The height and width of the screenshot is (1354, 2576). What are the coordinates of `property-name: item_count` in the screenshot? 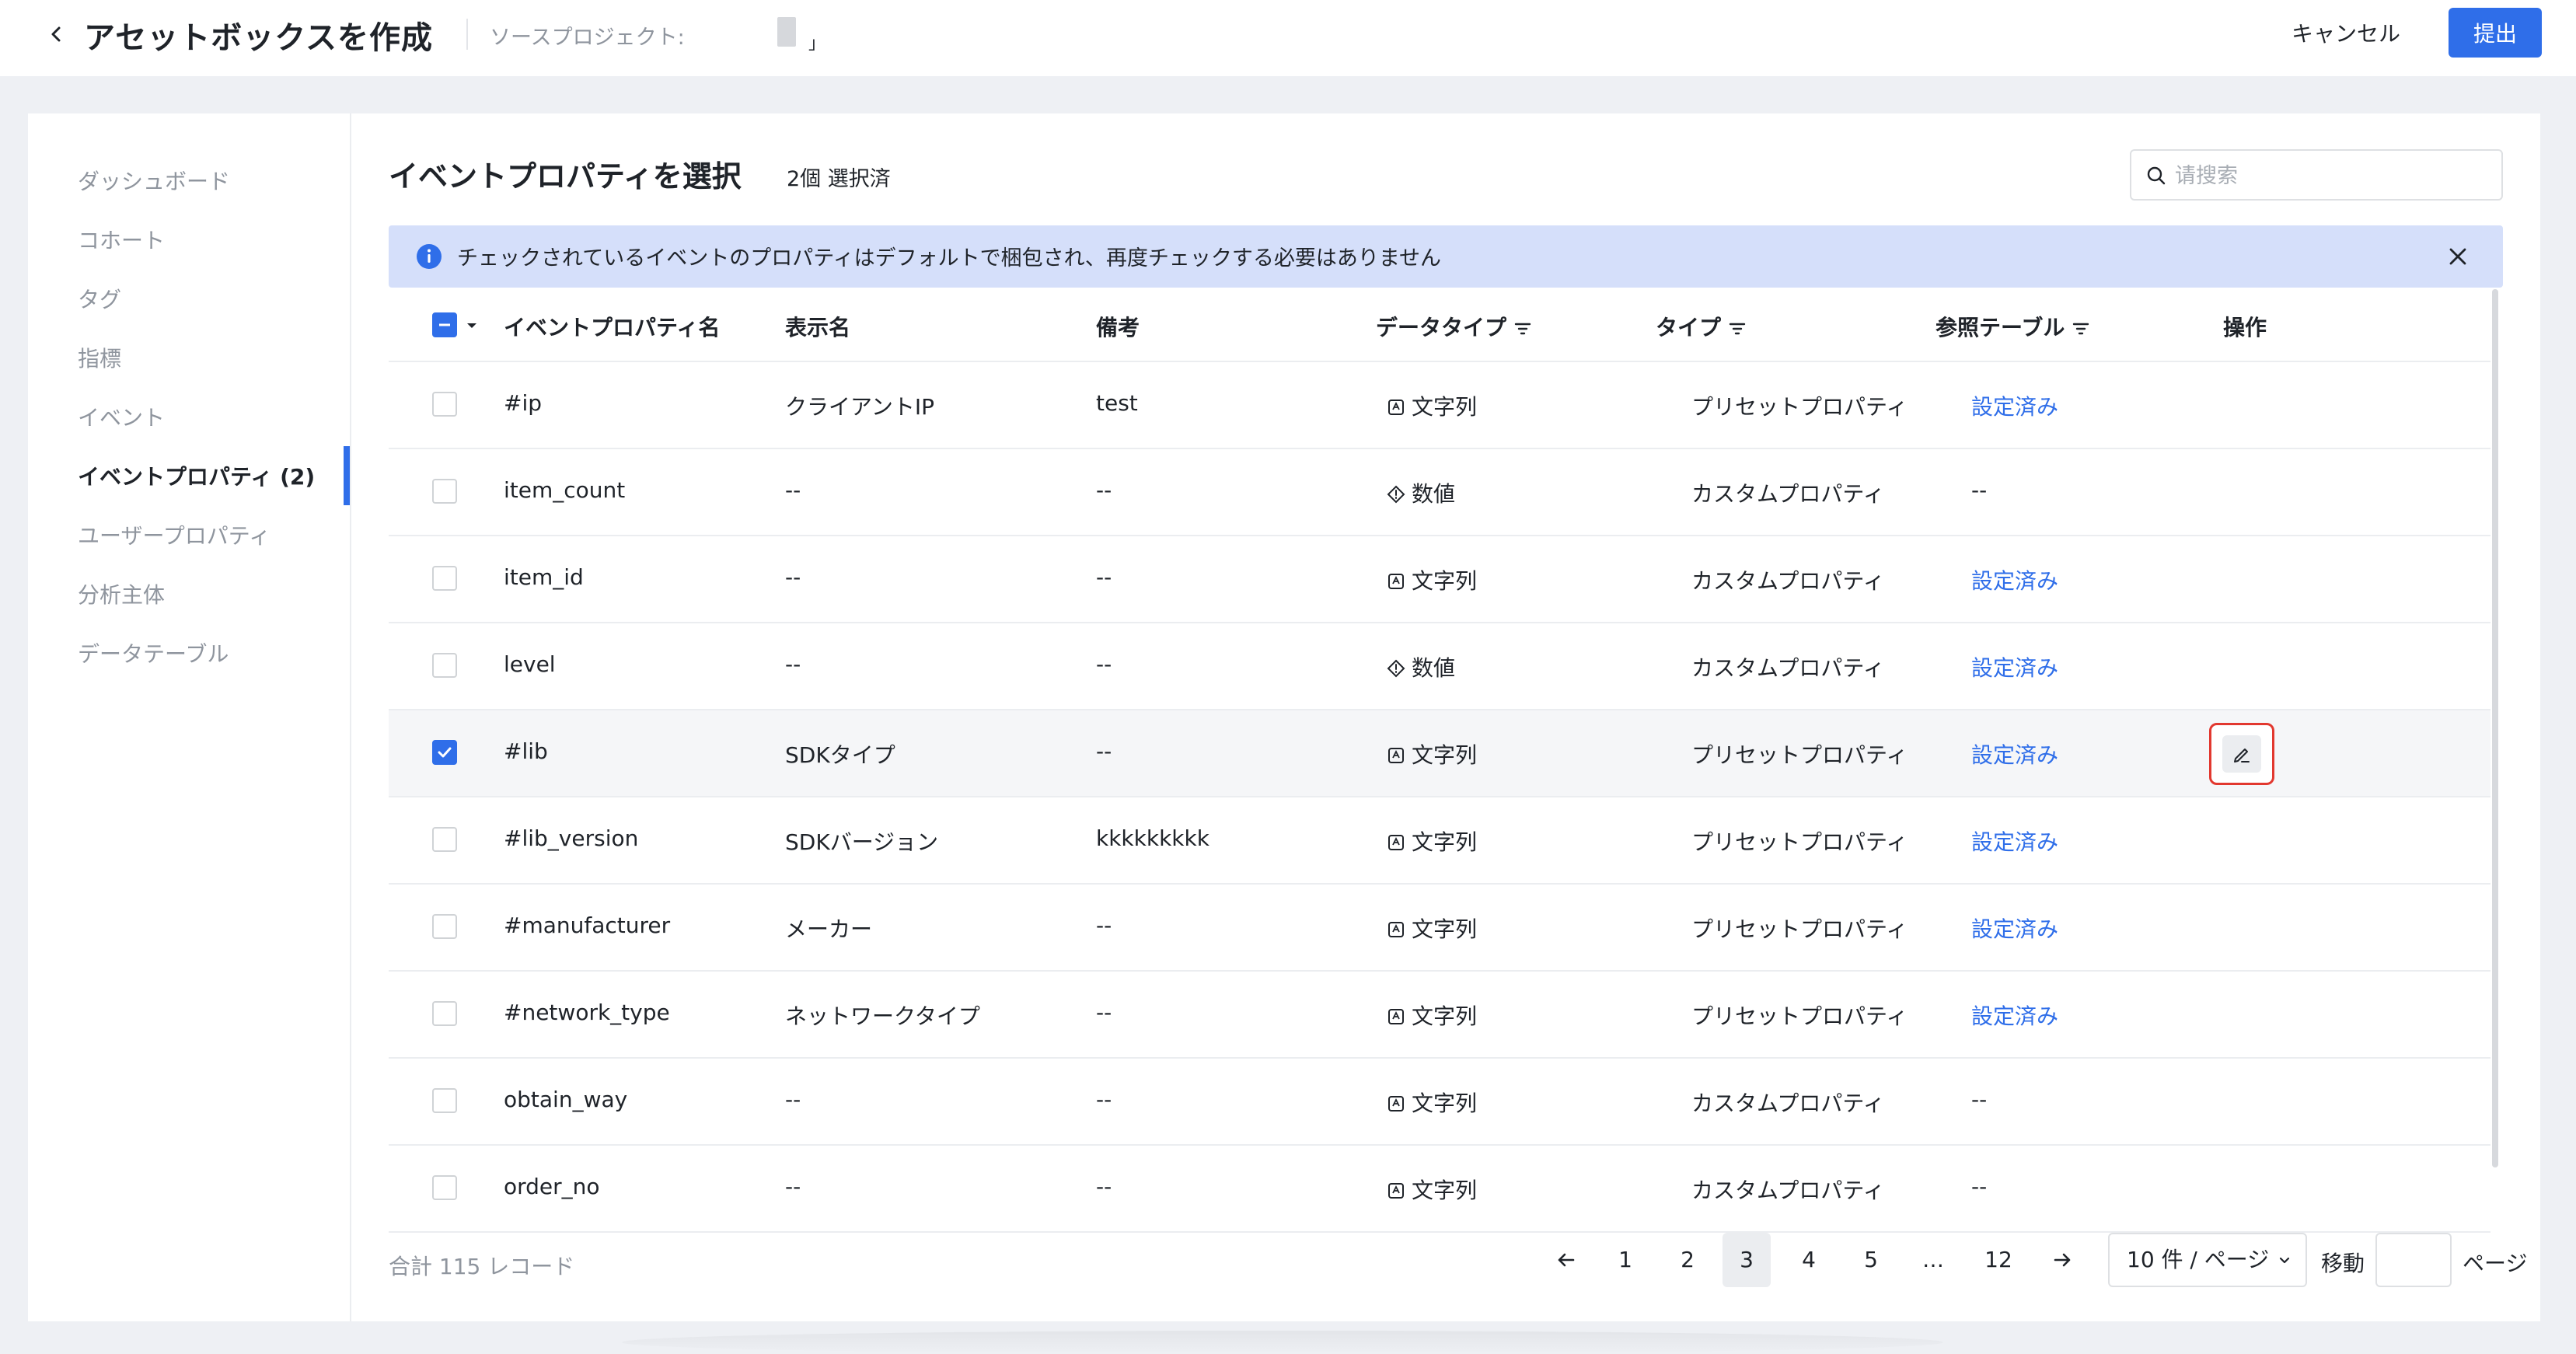 It's located at (565, 490).